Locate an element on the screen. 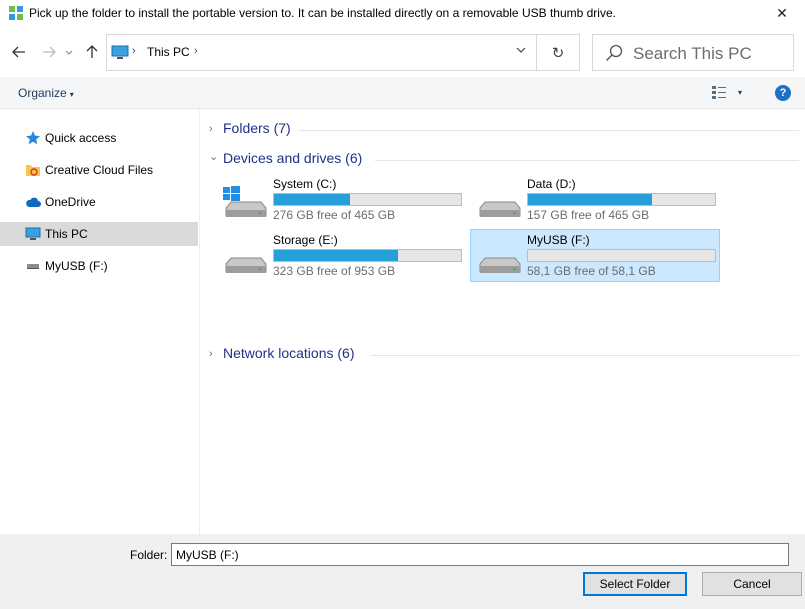 This screenshot has width=805, height=609. search-placeholder: Search This PC is located at coordinates (692, 54).